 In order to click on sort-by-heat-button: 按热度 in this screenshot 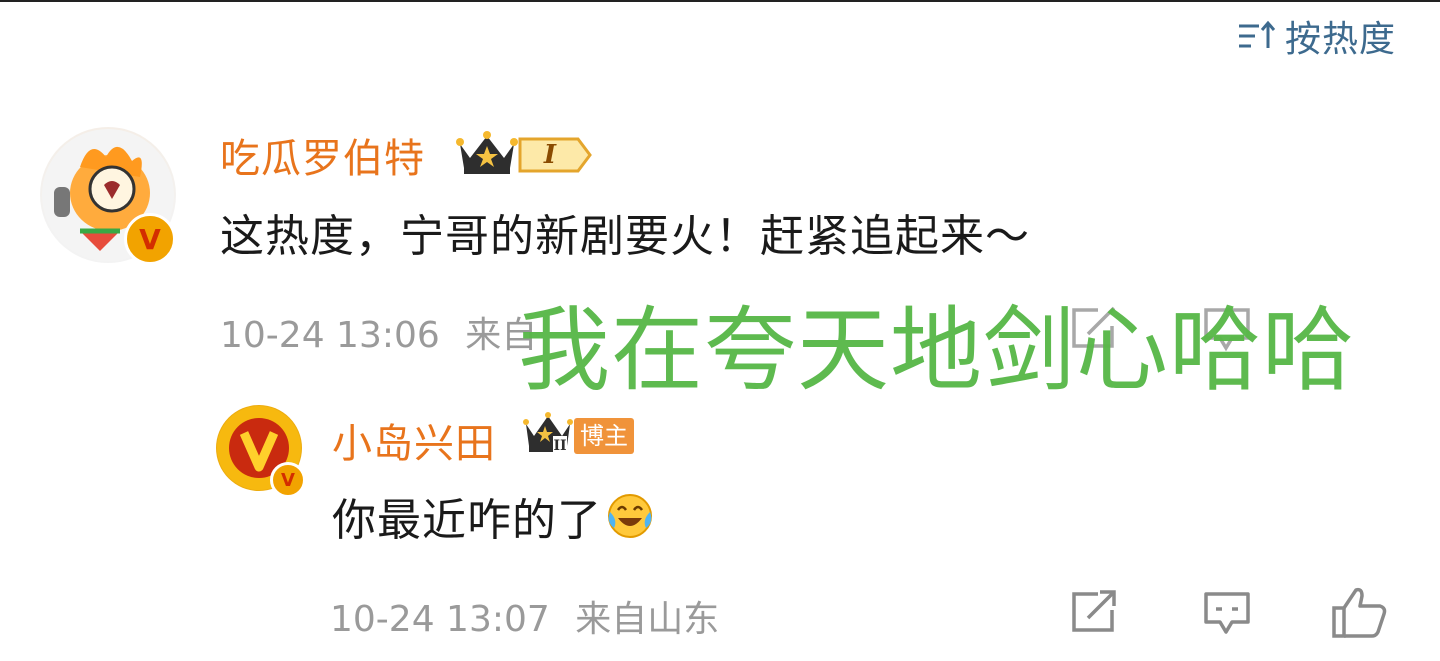, I will do `click(1316, 36)`.